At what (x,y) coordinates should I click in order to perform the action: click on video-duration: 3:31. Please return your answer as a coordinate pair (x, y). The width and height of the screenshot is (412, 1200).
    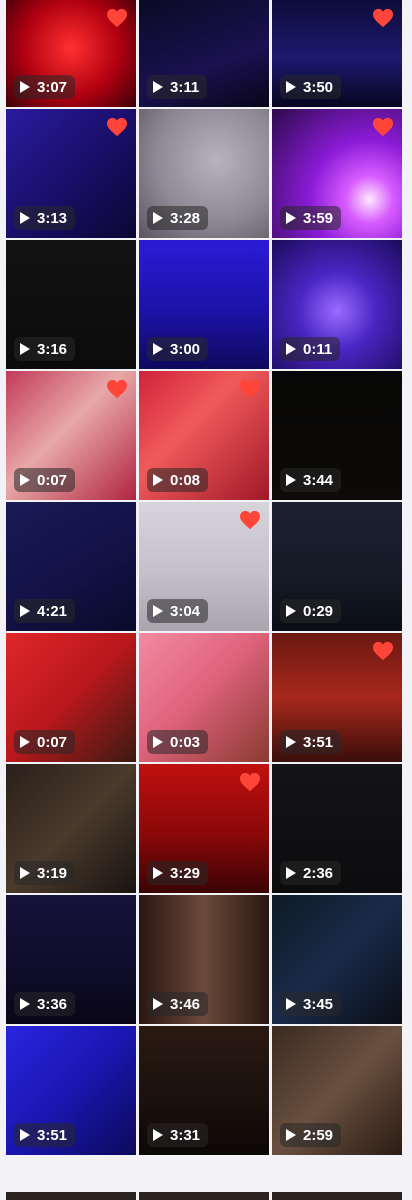
    Looking at the image, I should click on (185, 1135).